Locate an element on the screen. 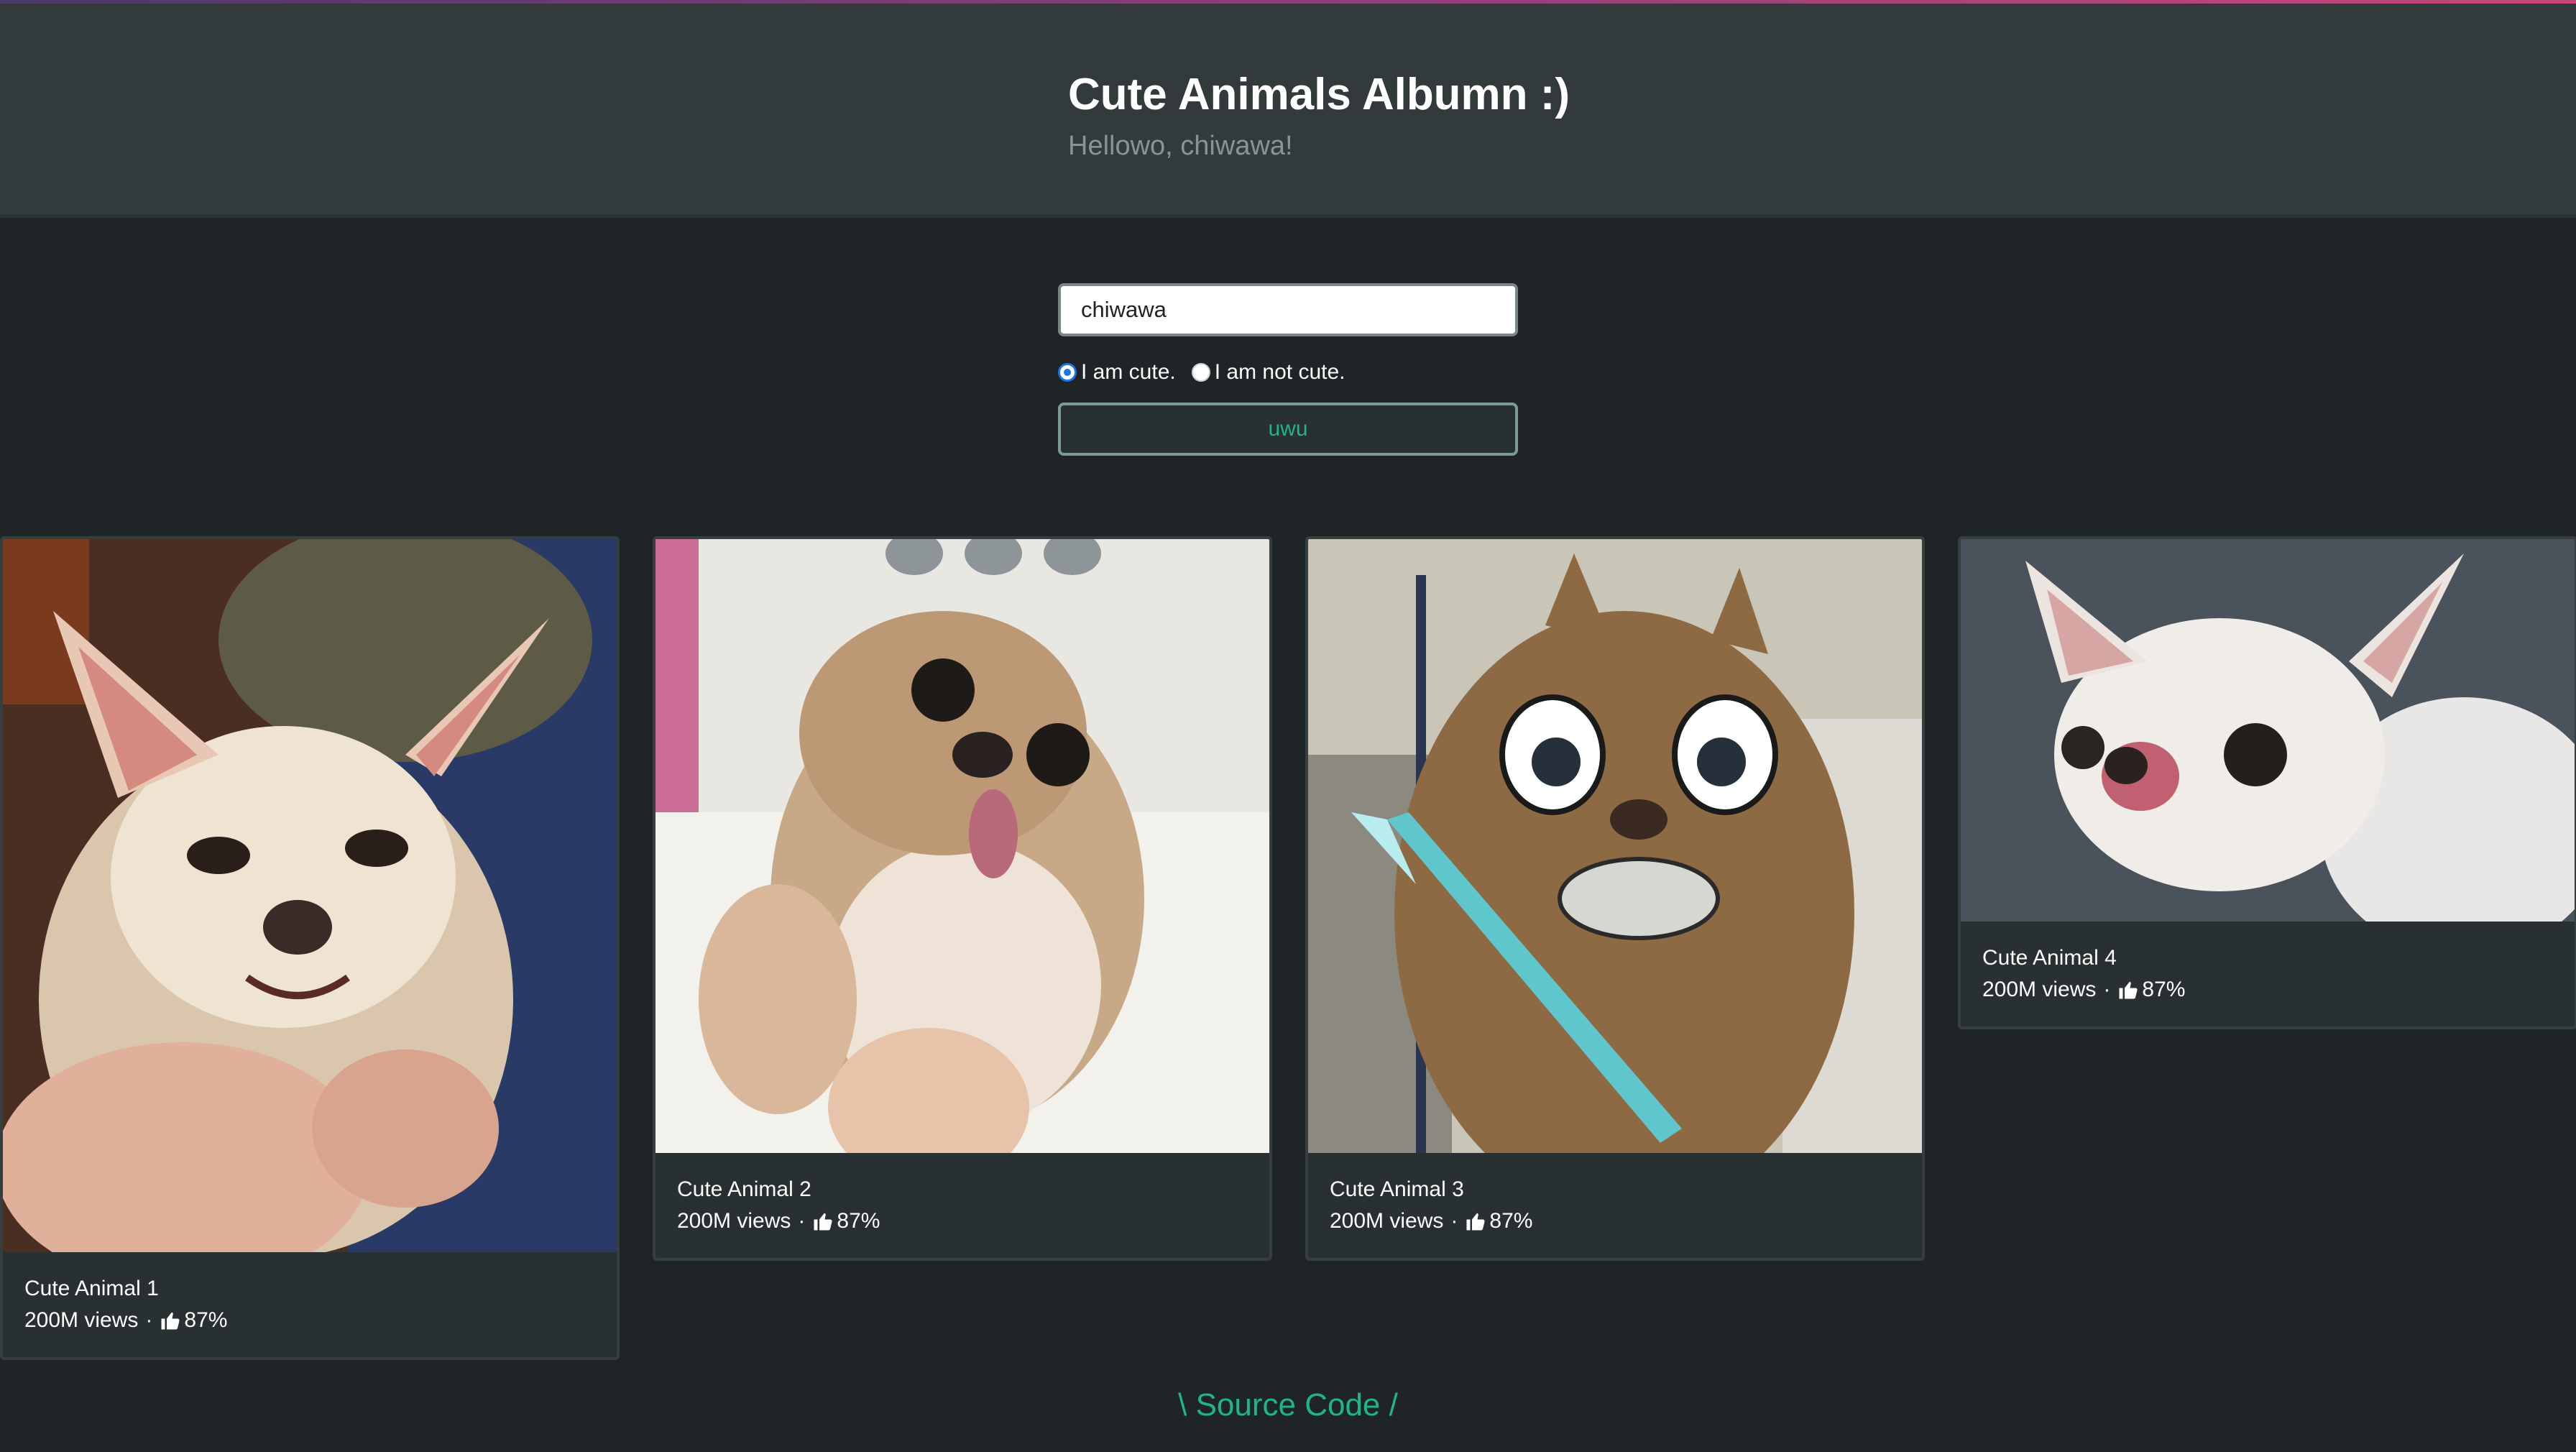 The width and height of the screenshot is (2576, 1452). radio-cute is located at coordinates (1067, 372).